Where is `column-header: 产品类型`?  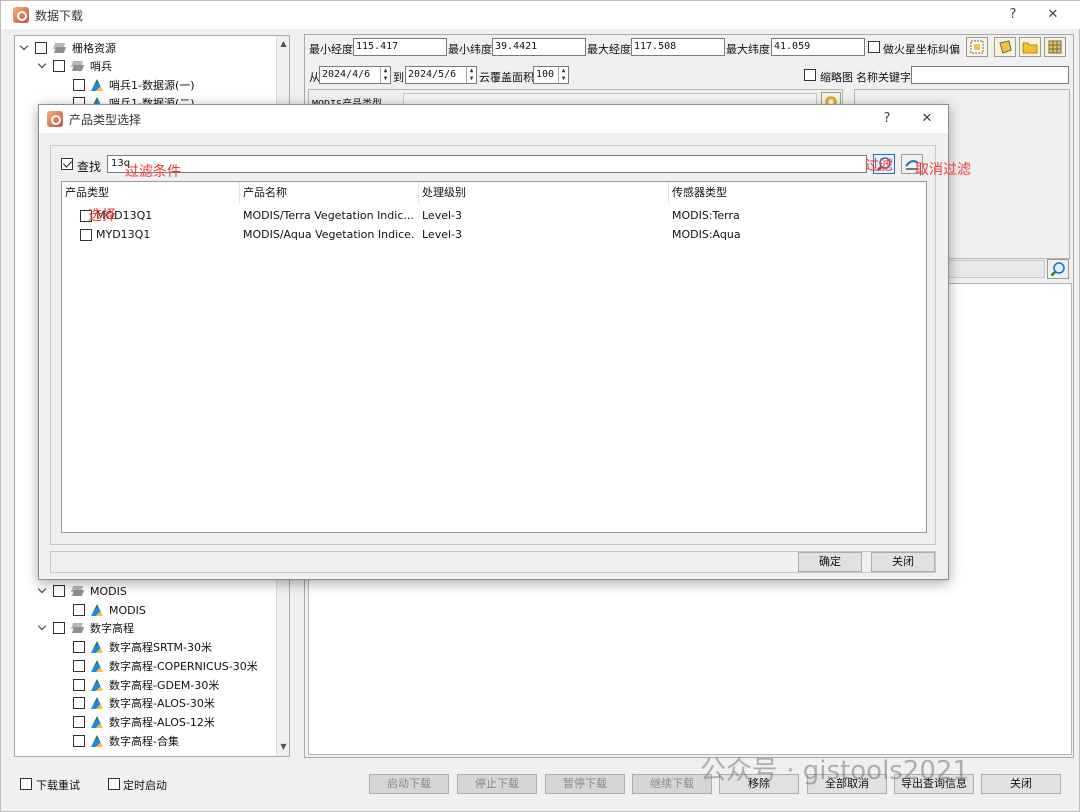
column-header: 产品类型 is located at coordinates (151, 193).